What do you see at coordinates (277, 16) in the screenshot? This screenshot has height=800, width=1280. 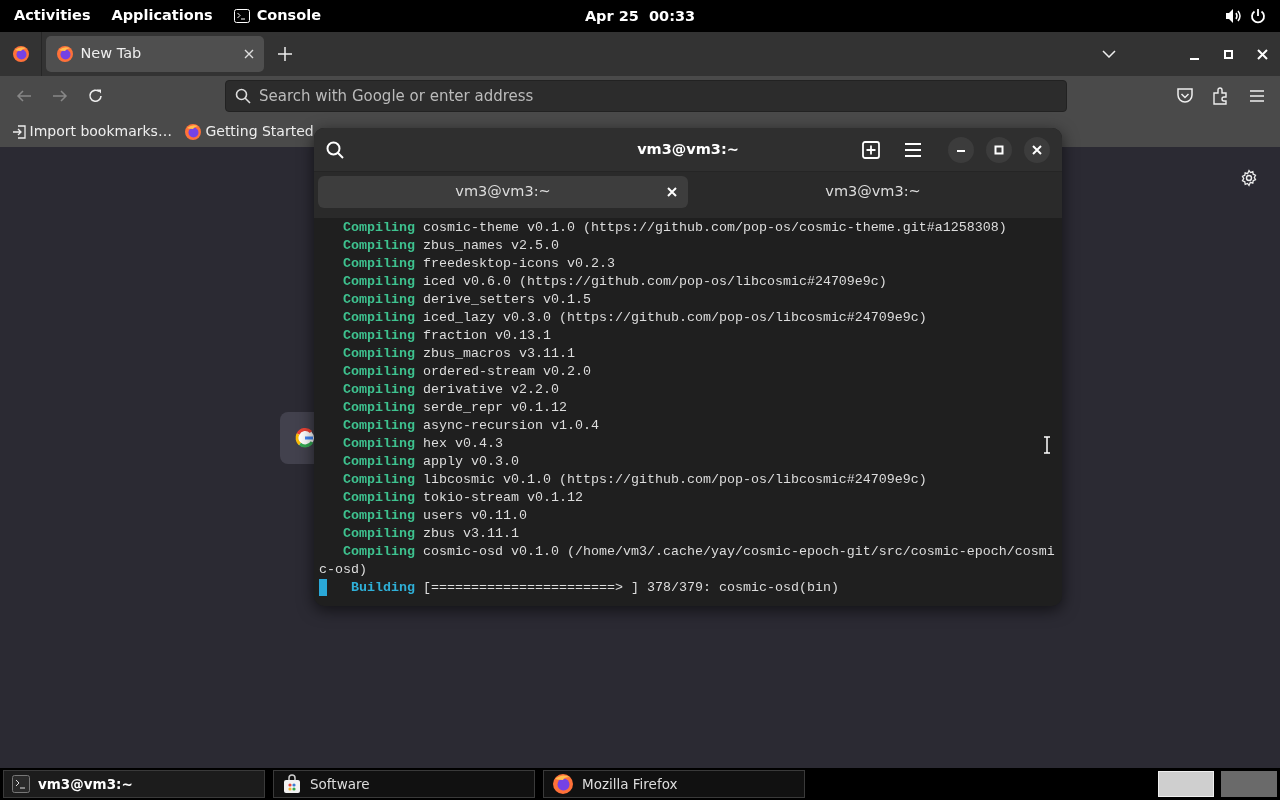 I see `app-menu: Console` at bounding box center [277, 16].